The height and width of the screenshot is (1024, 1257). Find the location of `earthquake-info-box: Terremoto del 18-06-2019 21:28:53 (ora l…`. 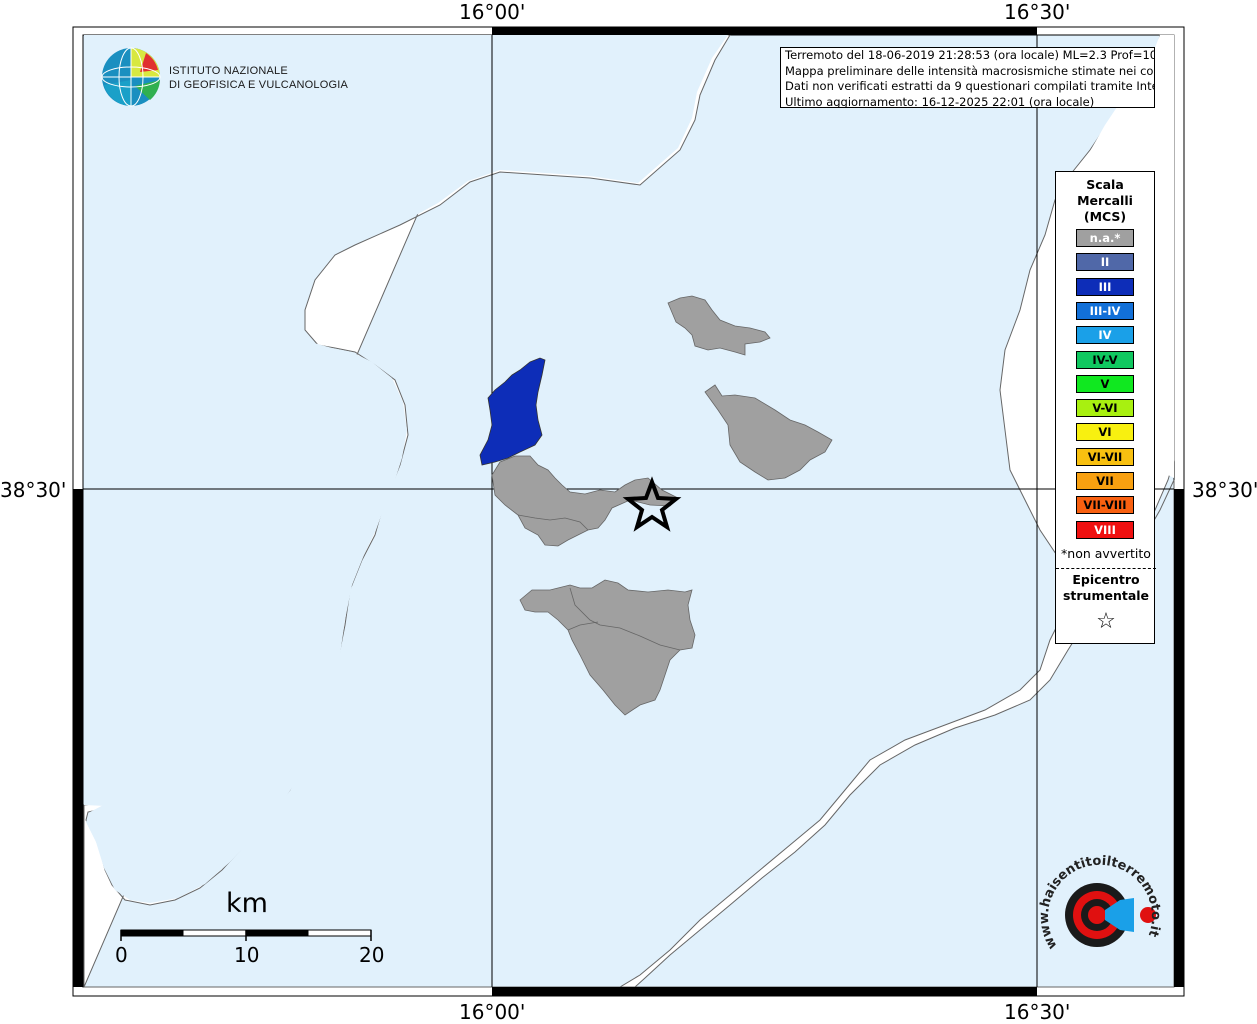

earthquake-info-box: Terremoto del 18-06-2019 21:28:53 (ora l… is located at coordinates (967, 77).